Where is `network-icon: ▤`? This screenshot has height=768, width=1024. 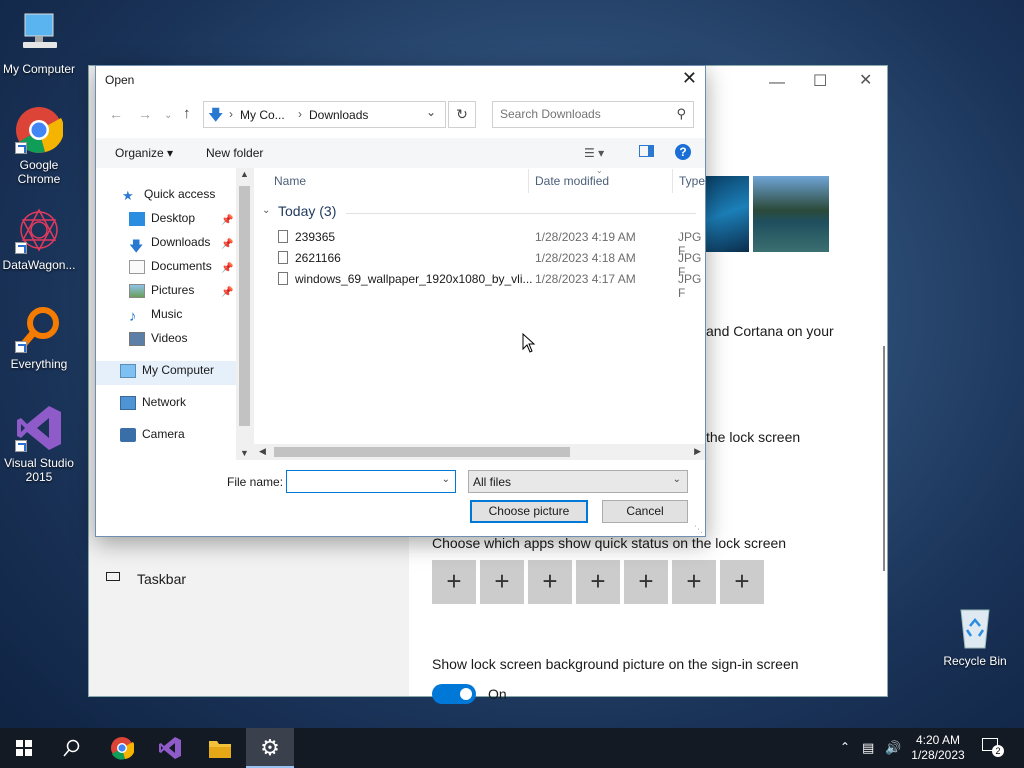 network-icon: ▤ is located at coordinates (868, 748).